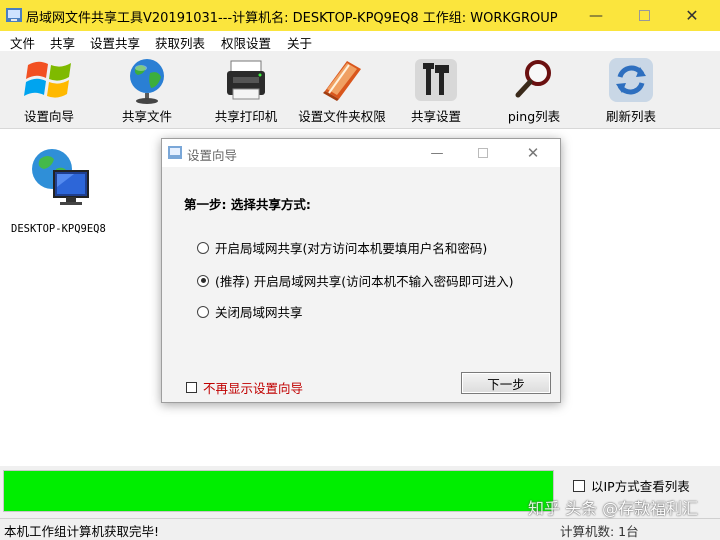 This screenshot has width=720, height=540. I want to click on progress-bar, so click(278, 491).